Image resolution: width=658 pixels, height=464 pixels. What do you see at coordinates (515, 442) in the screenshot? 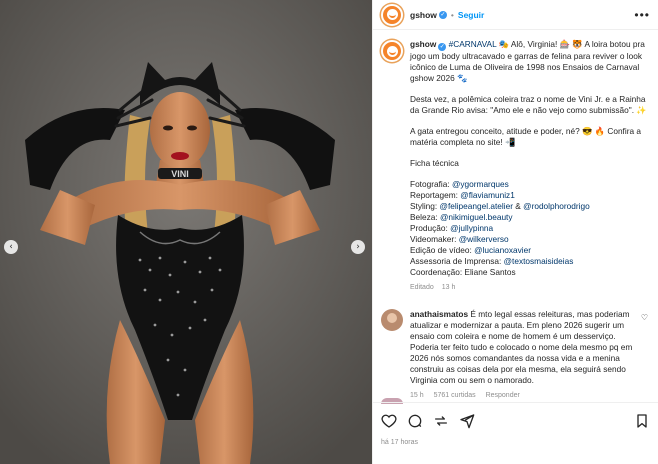
I see `post-timestamp: há 17 horas` at bounding box center [515, 442].